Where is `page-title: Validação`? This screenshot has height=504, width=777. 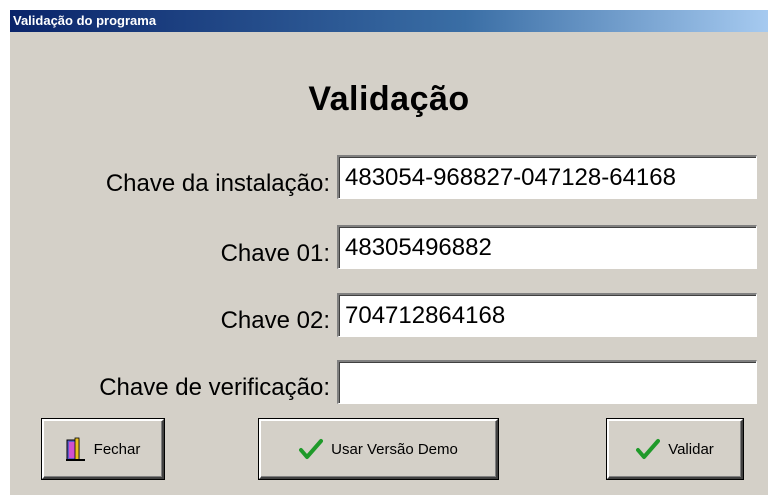
page-title: Validação is located at coordinates (389, 99).